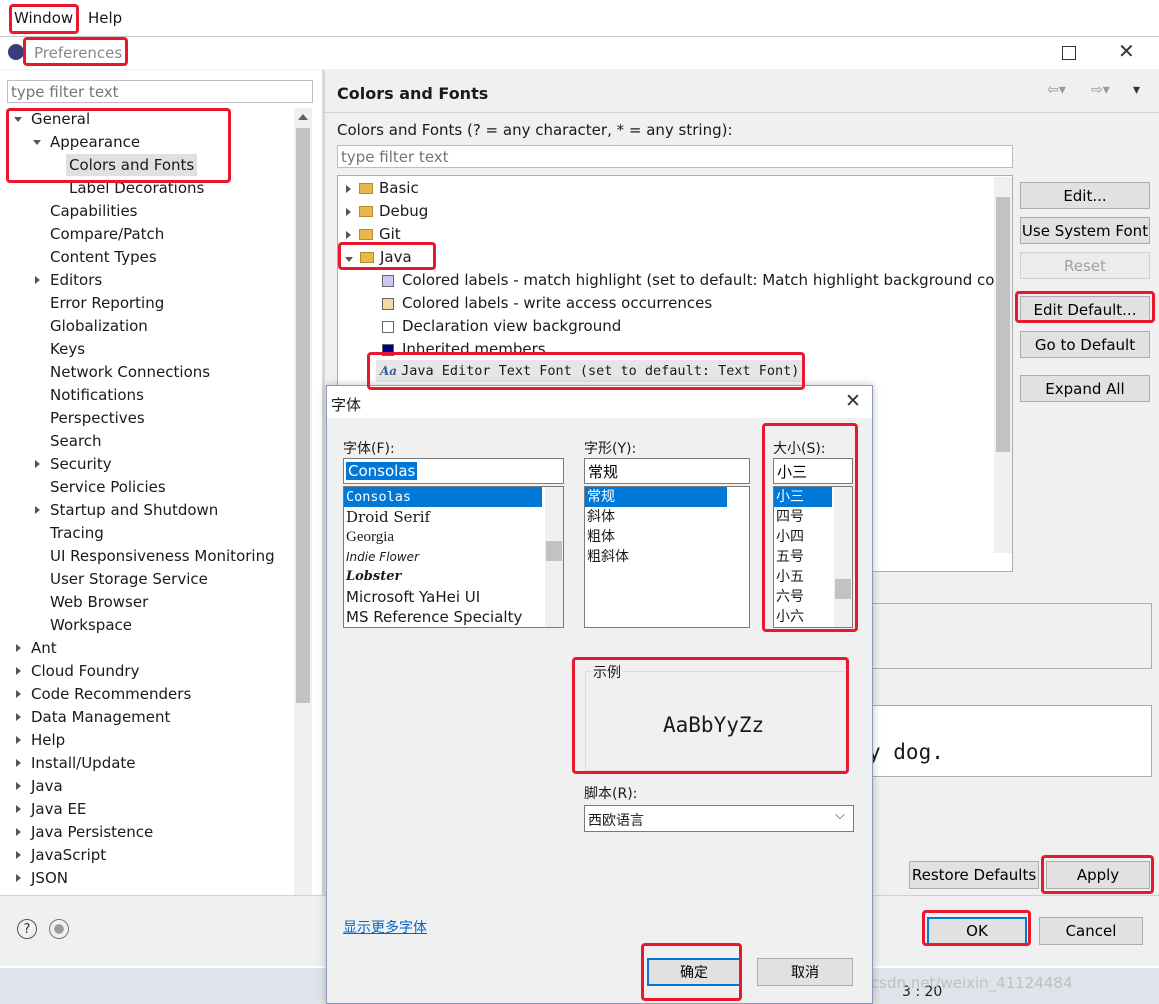  I want to click on list-item: 斜体, so click(656, 517).